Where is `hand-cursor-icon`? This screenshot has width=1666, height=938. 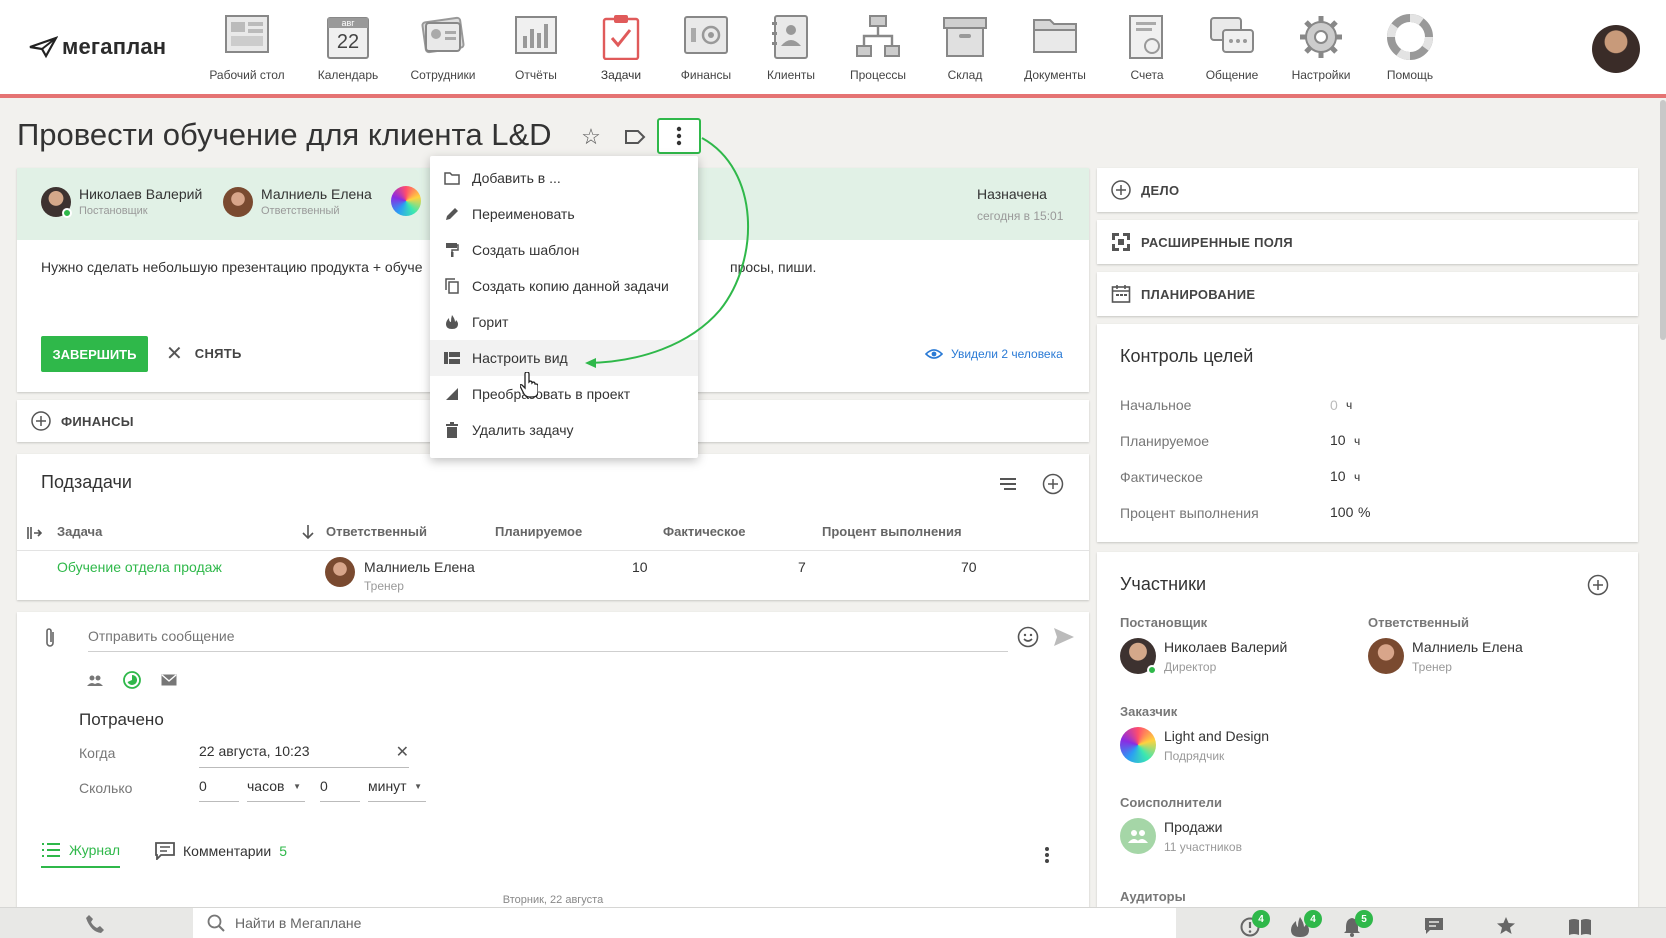 hand-cursor-icon is located at coordinates (529, 385).